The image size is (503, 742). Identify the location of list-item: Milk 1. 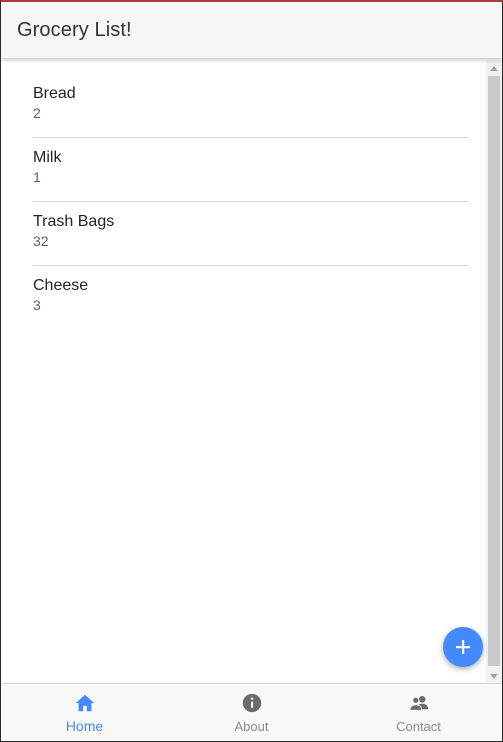
(251, 170).